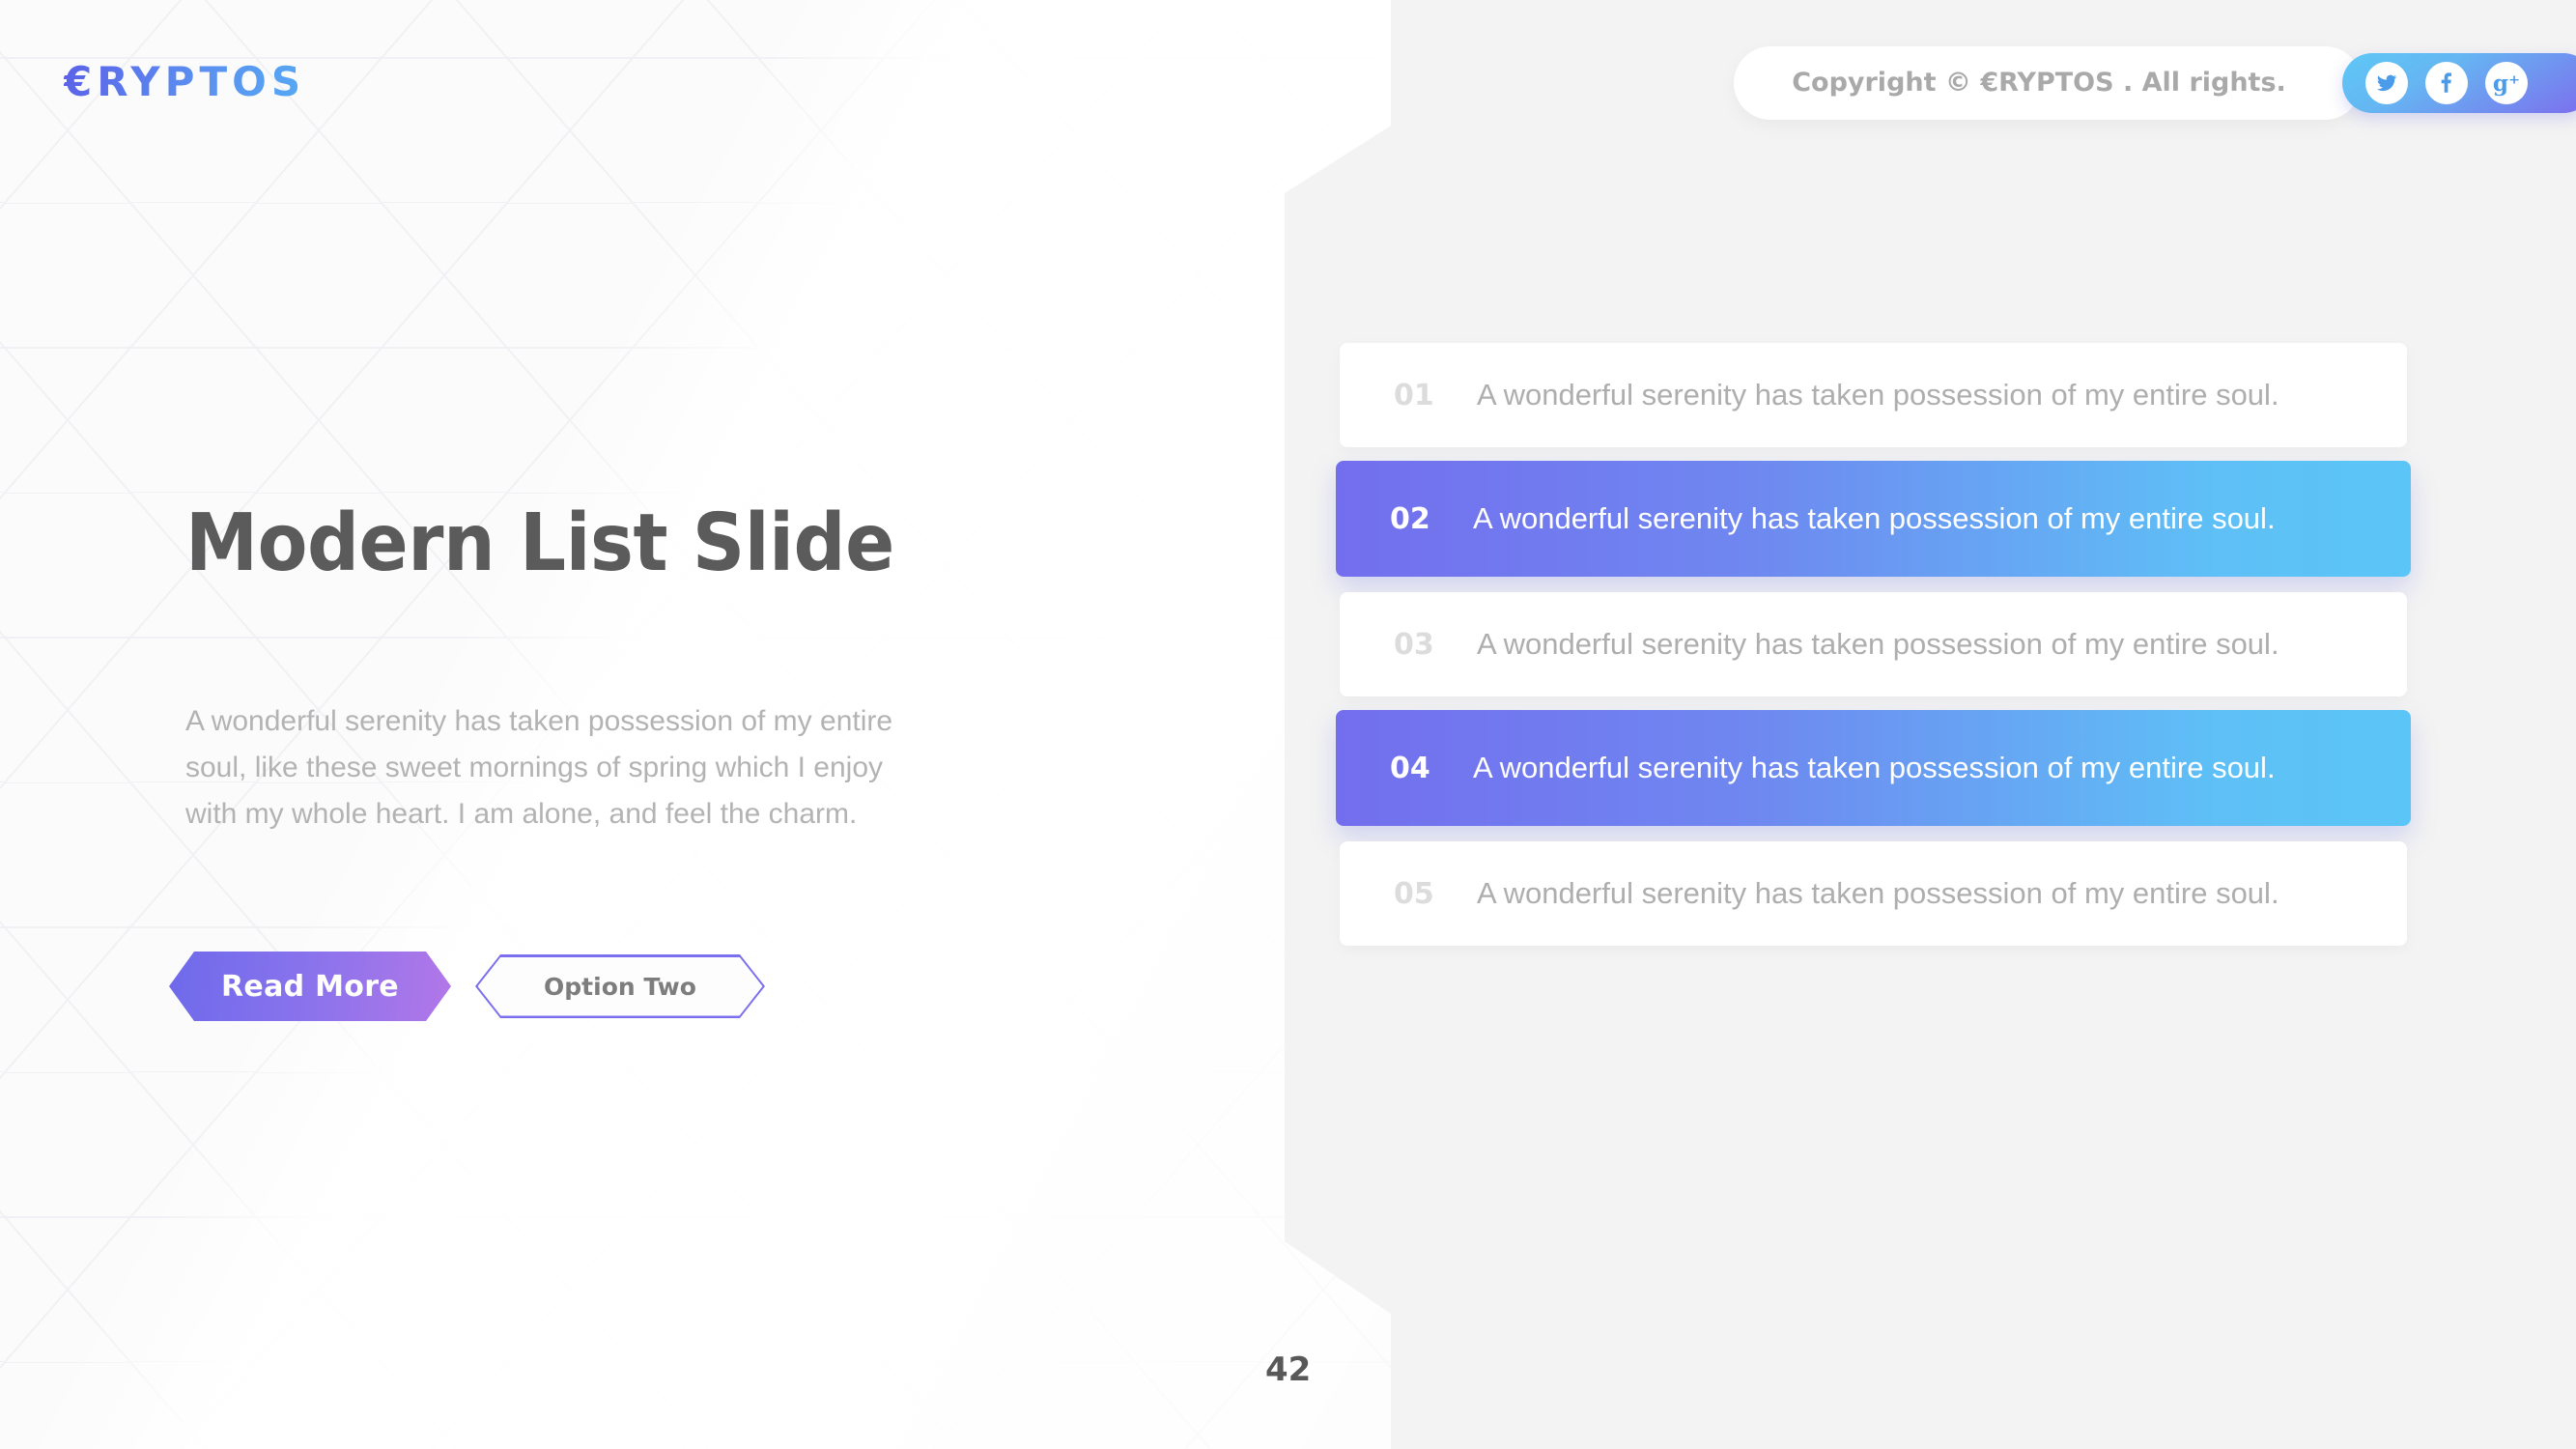 The width and height of the screenshot is (2576, 1449). Describe the element at coordinates (1410, 518) in the screenshot. I see `list-item-number: 02` at that location.